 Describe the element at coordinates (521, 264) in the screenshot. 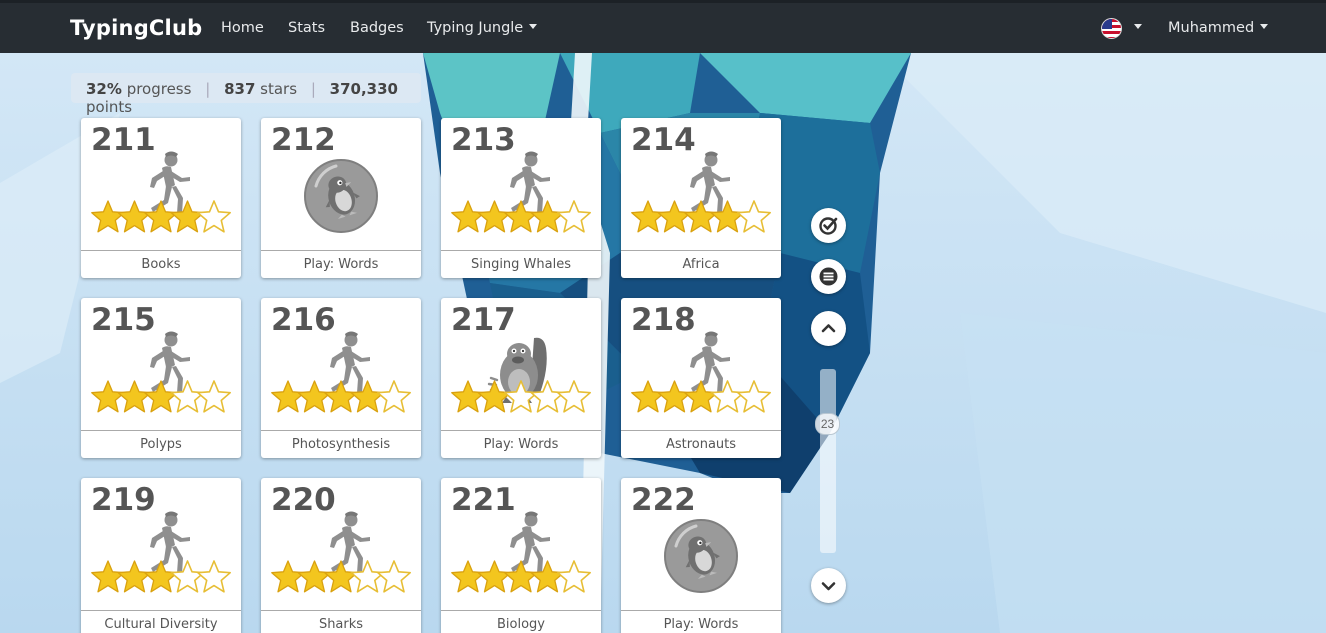

I see `lesson-title: Singing Whales` at that location.